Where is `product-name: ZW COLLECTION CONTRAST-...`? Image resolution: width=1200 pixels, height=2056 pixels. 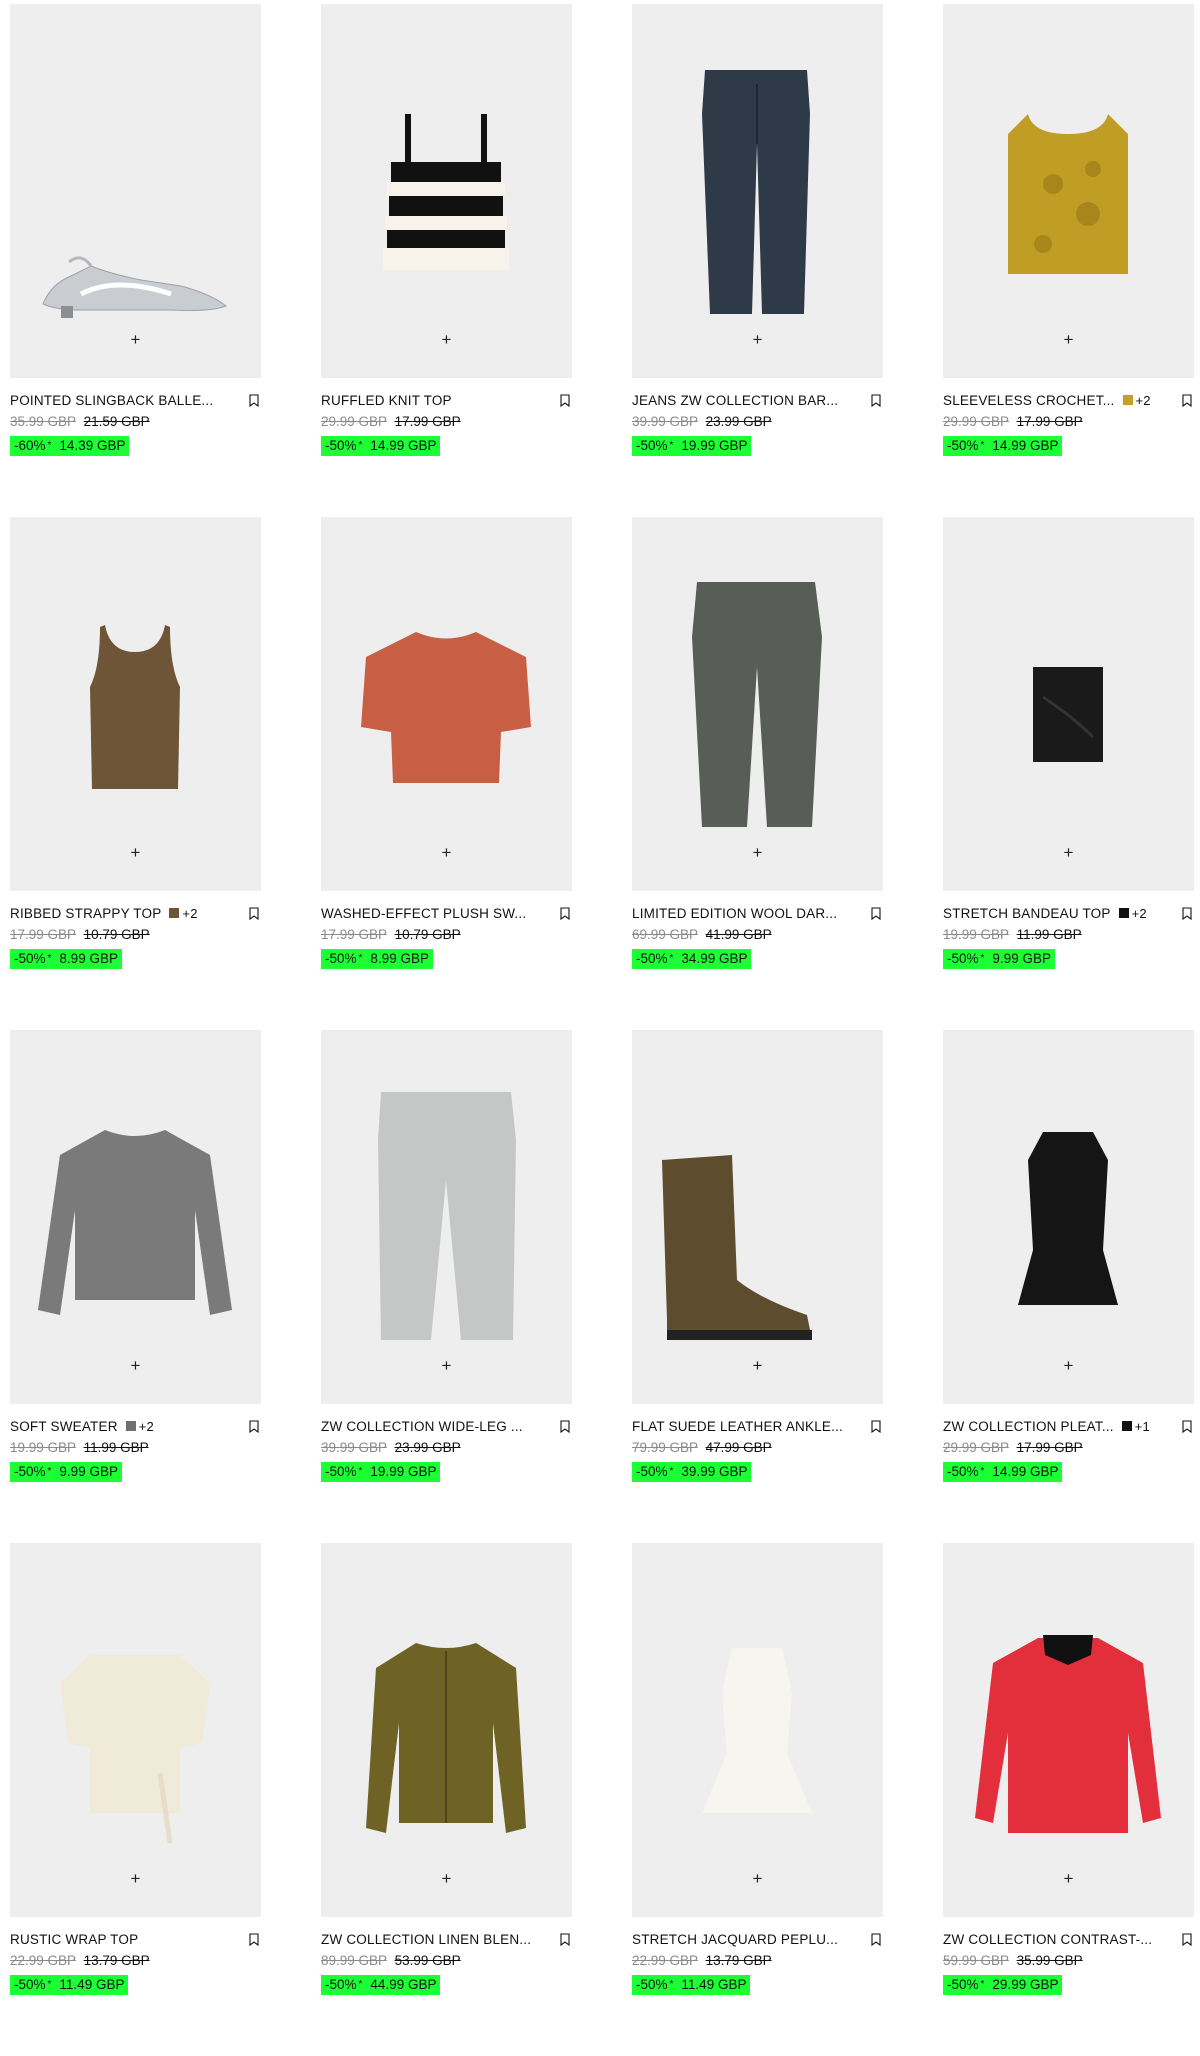
product-name: ZW COLLECTION CONTRAST-... is located at coordinates (1047, 1939).